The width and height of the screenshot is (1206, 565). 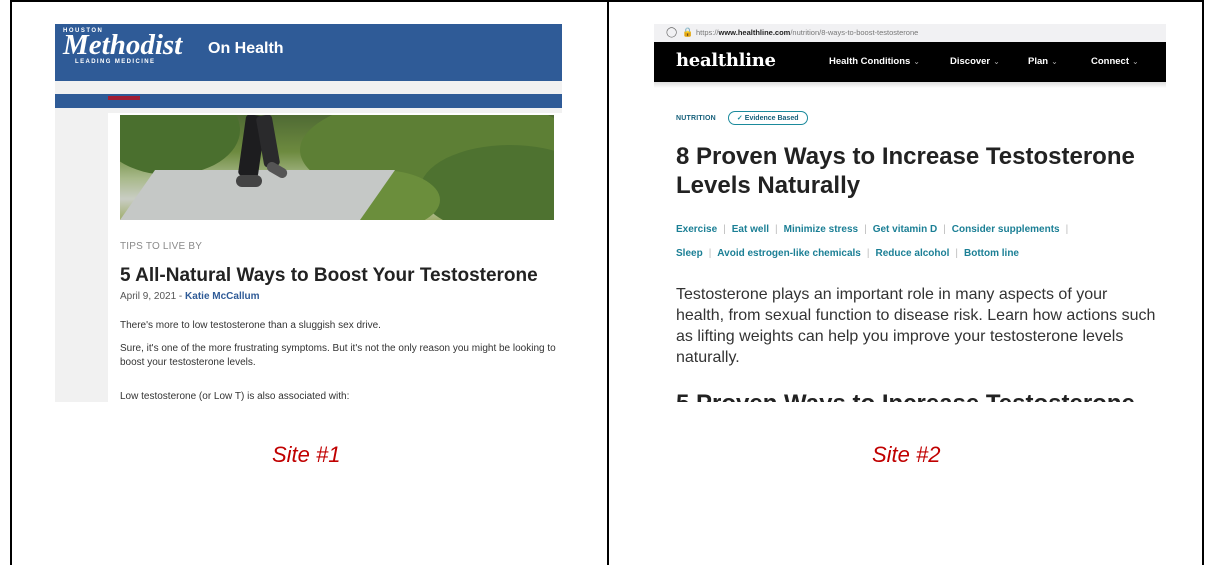 I want to click on url-prefix: https://, so click(x=707, y=32).